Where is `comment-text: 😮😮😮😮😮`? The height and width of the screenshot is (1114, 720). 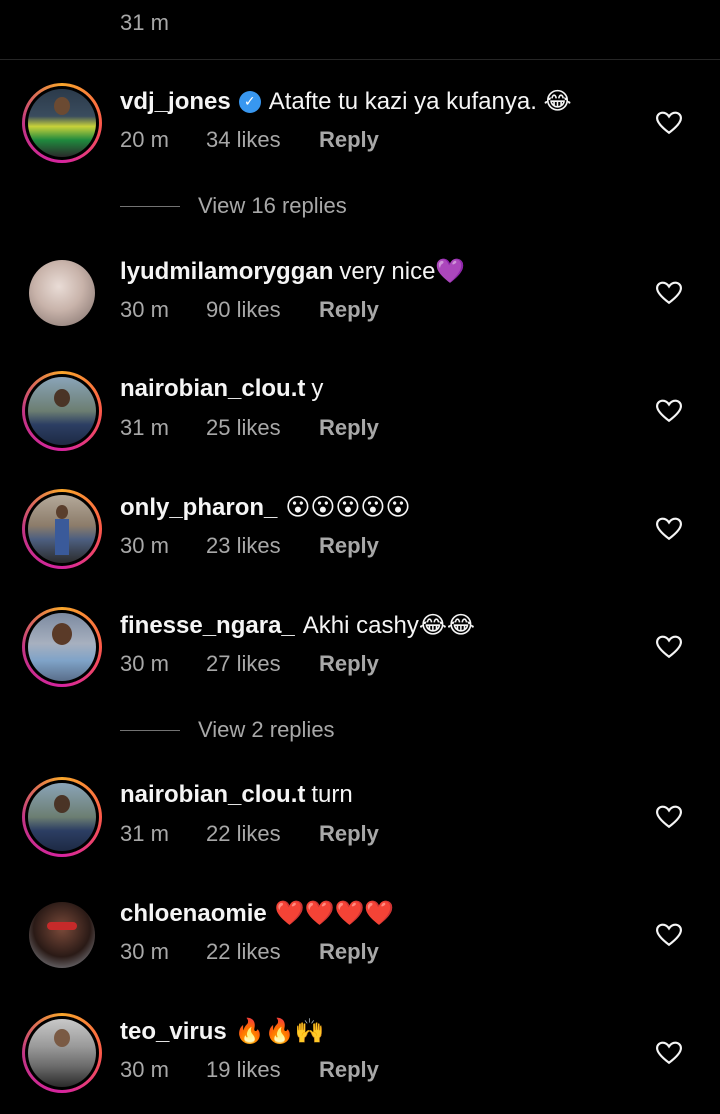 comment-text: 😮😮😮😮😮 is located at coordinates (348, 507).